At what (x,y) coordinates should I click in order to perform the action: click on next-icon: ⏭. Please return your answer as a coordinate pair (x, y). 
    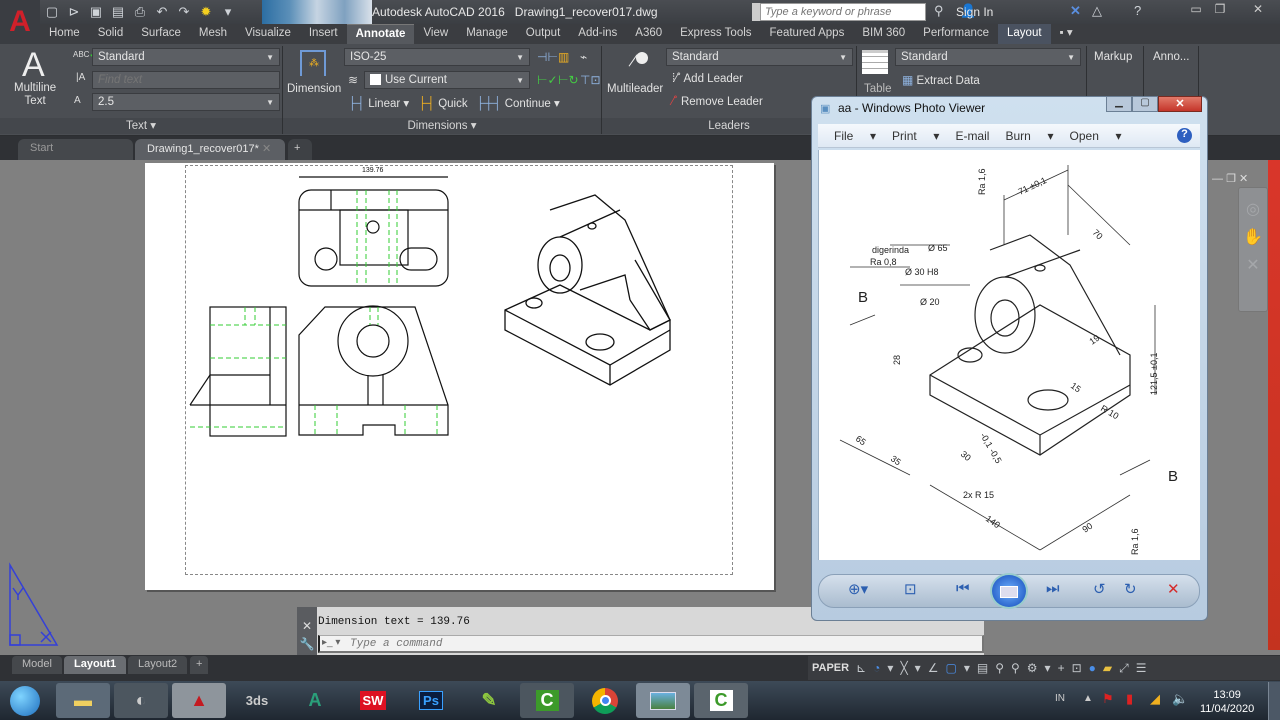
    Looking at the image, I should click on (1053, 588).